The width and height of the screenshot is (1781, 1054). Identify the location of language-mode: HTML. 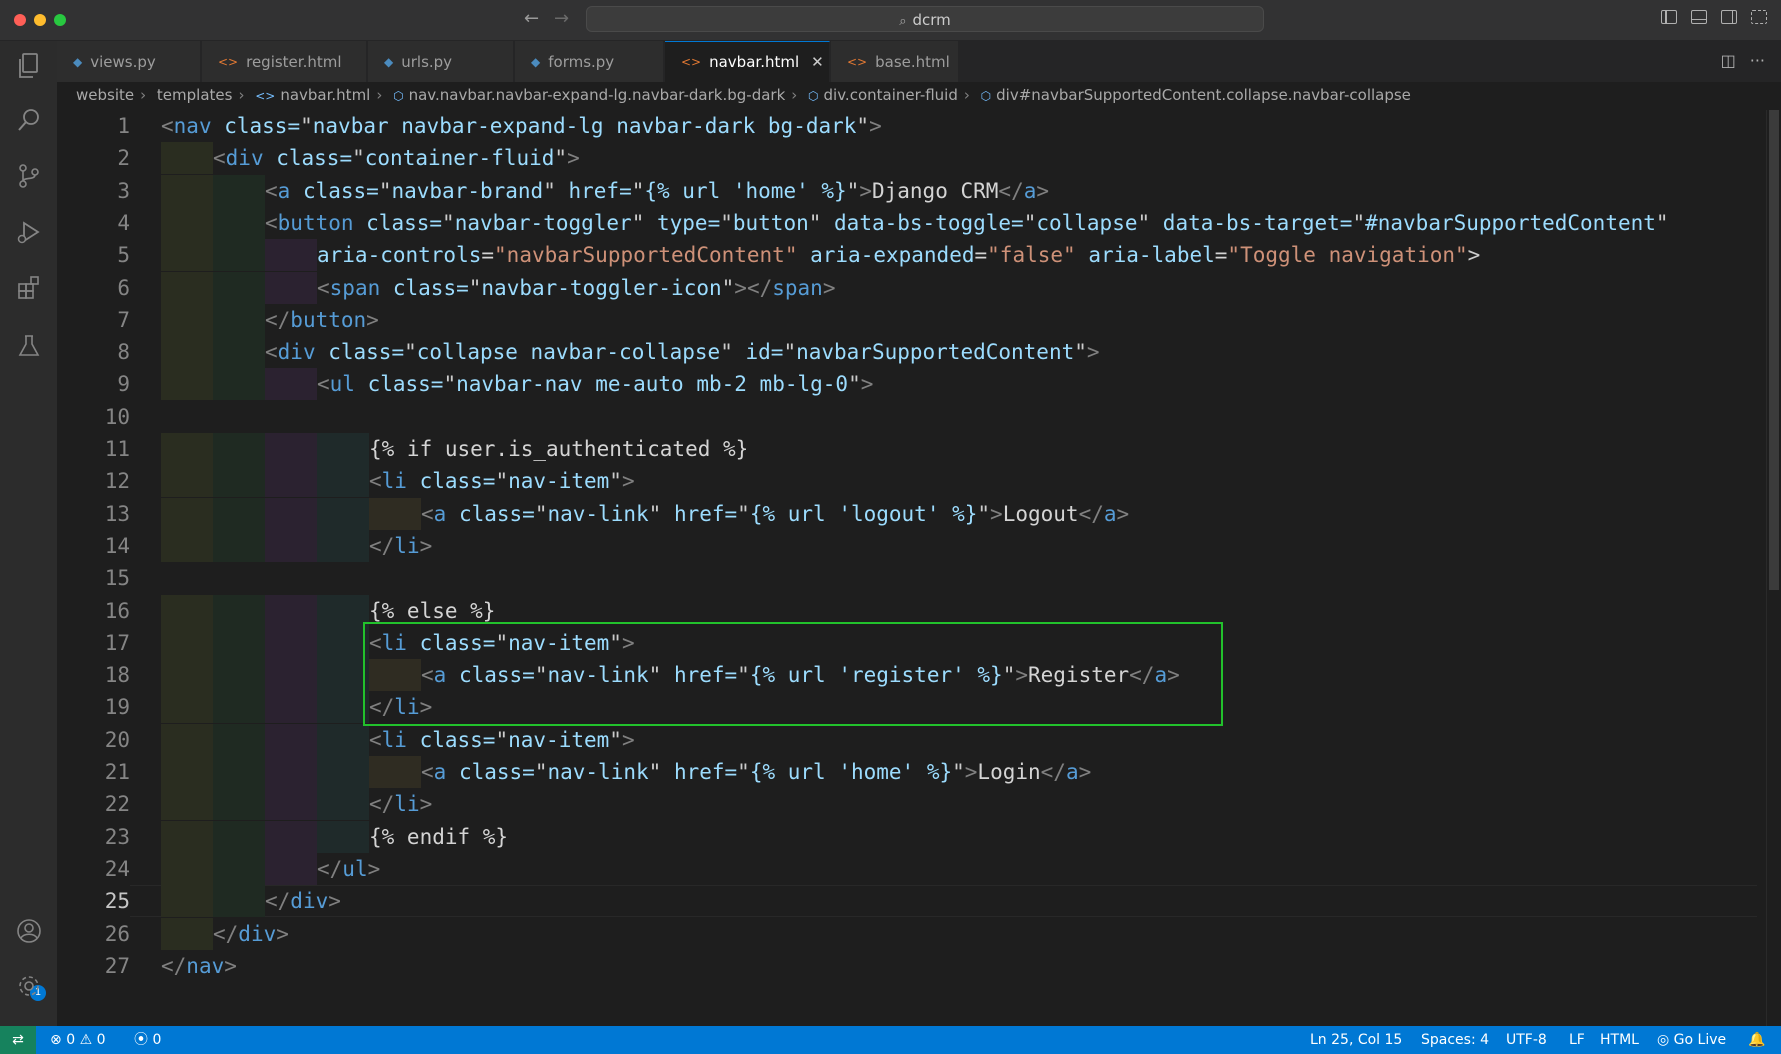
(1619, 1040).